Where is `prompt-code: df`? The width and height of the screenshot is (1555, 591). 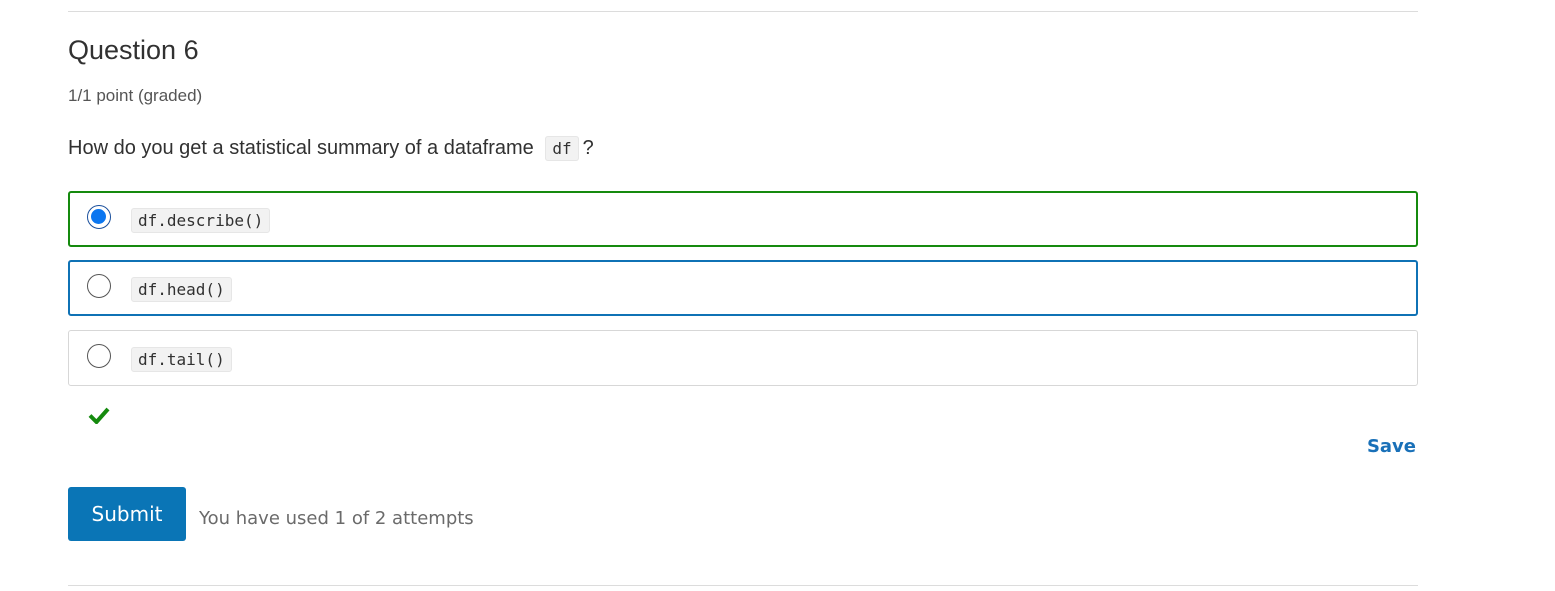
prompt-code: df is located at coordinates (562, 148).